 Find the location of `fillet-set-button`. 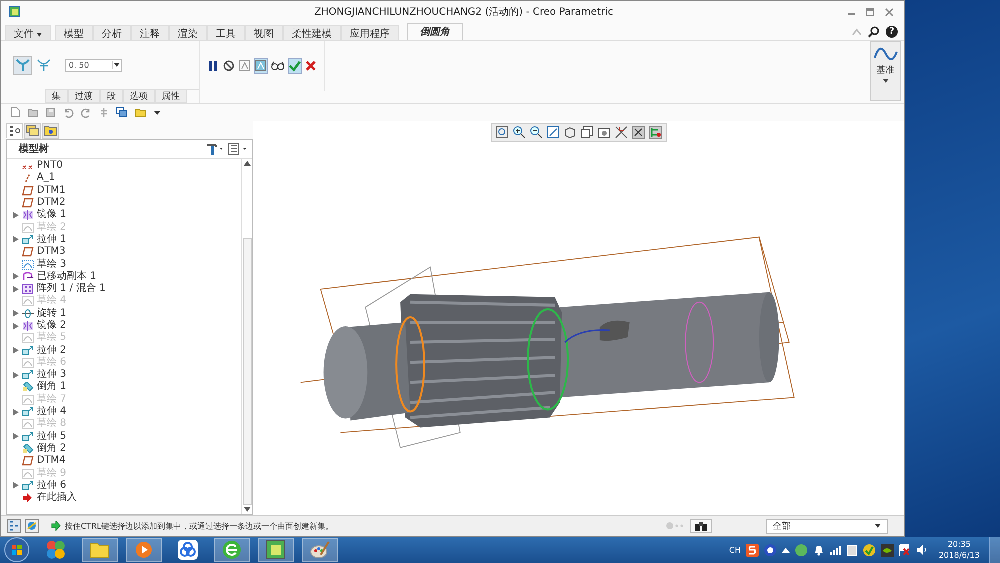

fillet-set-button is located at coordinates (22, 65).